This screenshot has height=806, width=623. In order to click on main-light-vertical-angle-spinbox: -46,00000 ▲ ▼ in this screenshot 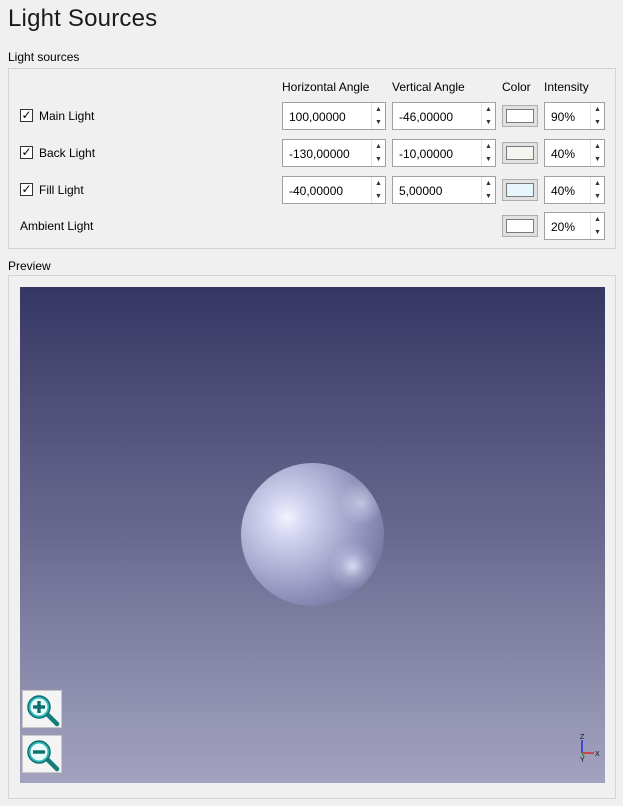, I will do `click(444, 116)`.